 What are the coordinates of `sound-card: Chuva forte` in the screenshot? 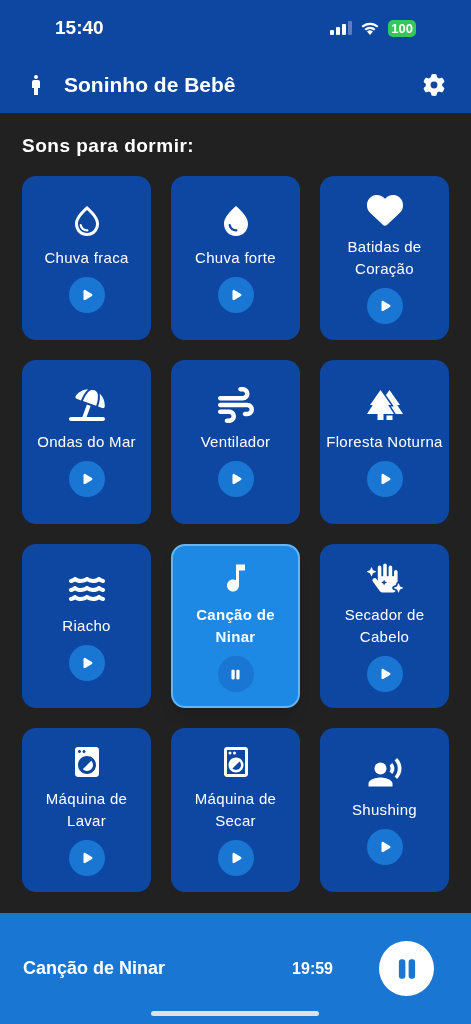 It's located at (235, 258).